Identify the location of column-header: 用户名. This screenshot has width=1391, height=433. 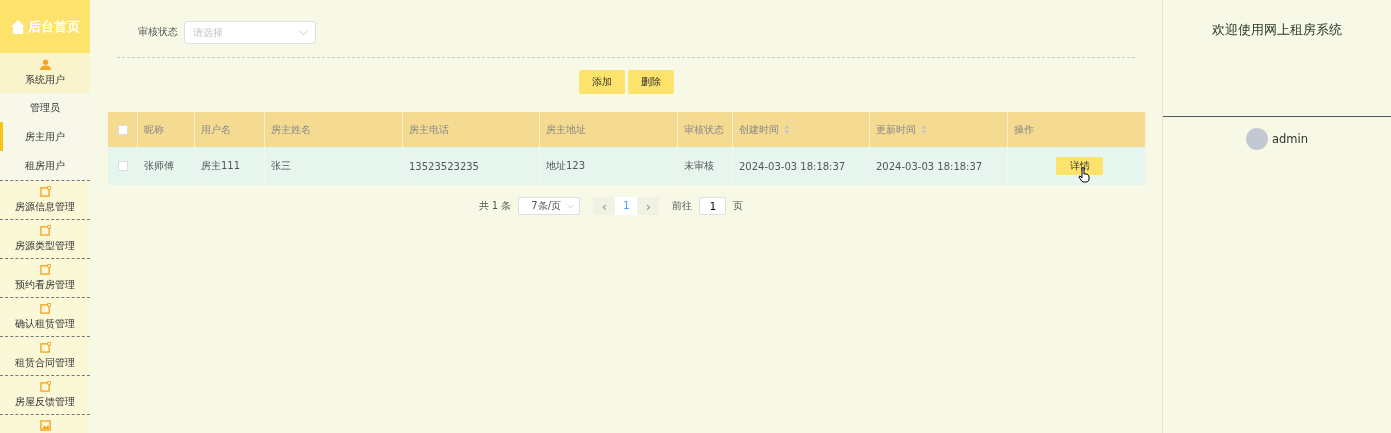
(216, 129).